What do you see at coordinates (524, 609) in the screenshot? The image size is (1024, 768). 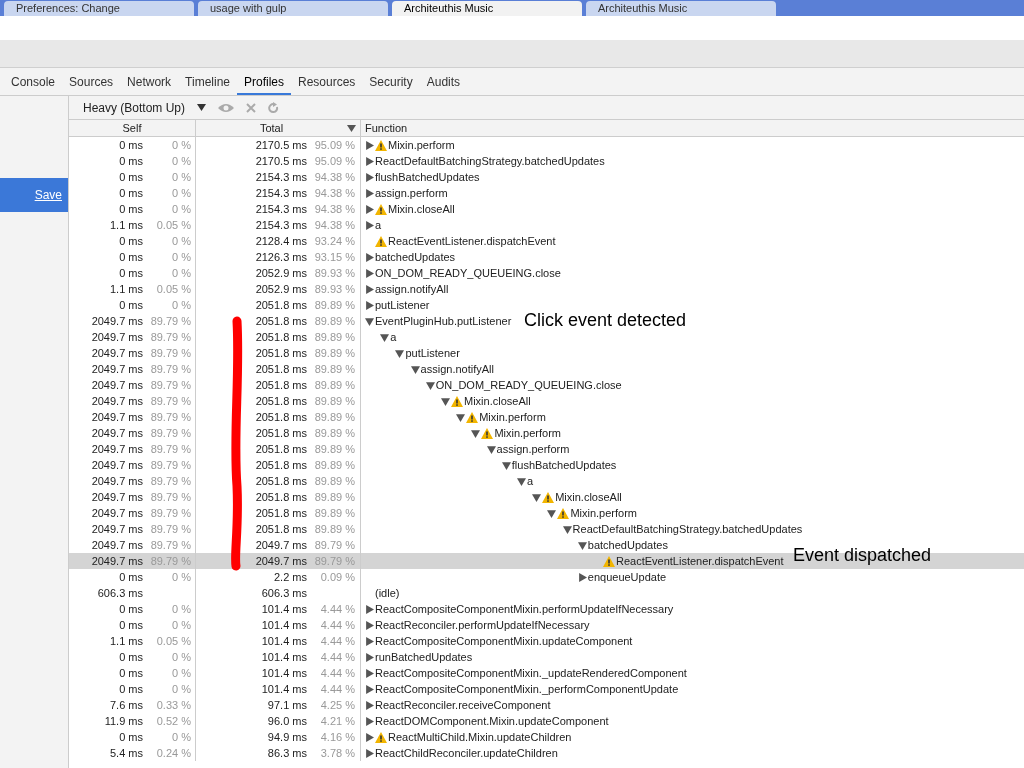 I see `function-name: ReactCompositeComponentMixin.performUpdateIfNecessary` at bounding box center [524, 609].